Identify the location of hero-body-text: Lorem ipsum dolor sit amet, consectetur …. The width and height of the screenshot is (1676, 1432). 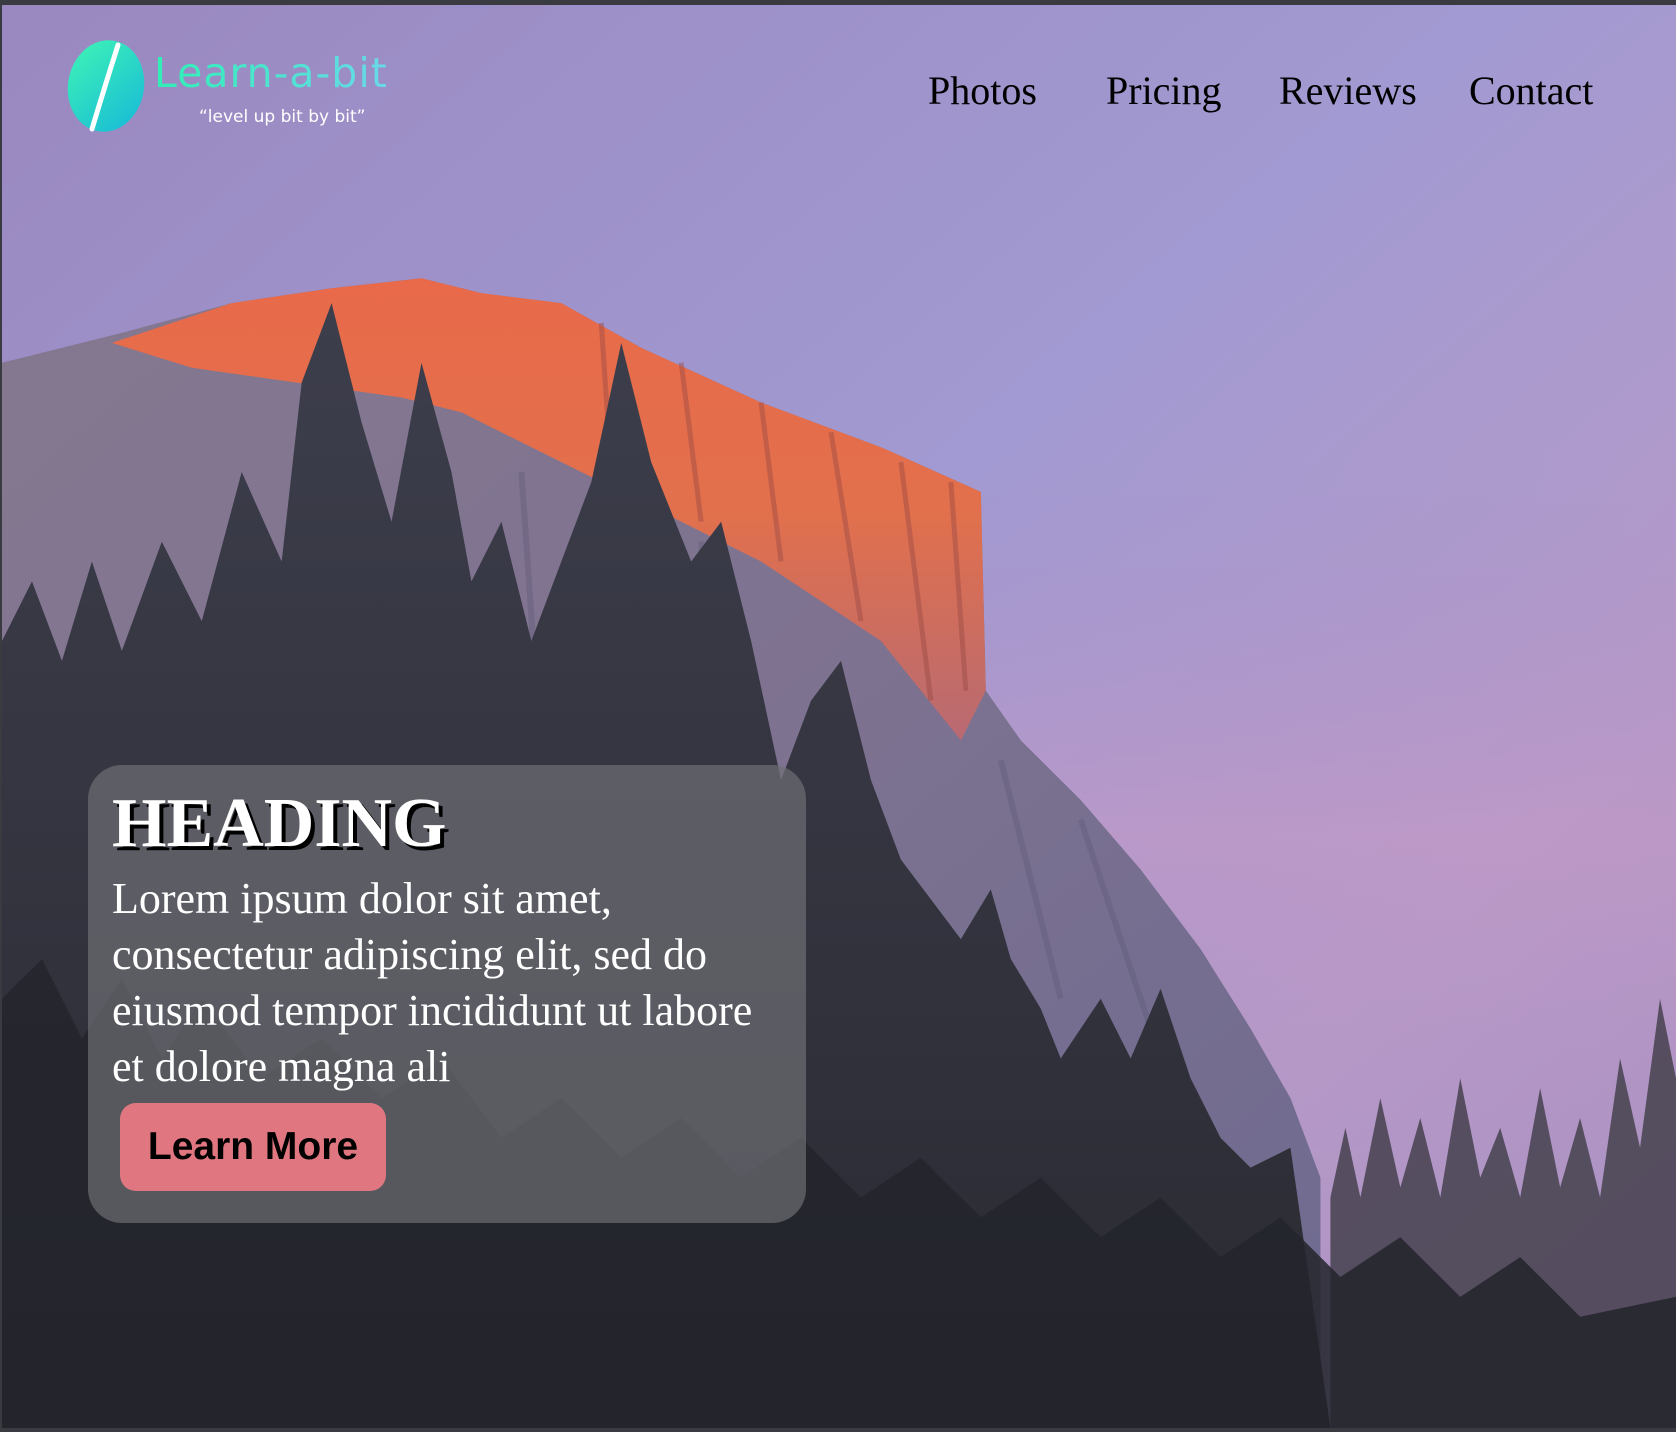
(432, 982).